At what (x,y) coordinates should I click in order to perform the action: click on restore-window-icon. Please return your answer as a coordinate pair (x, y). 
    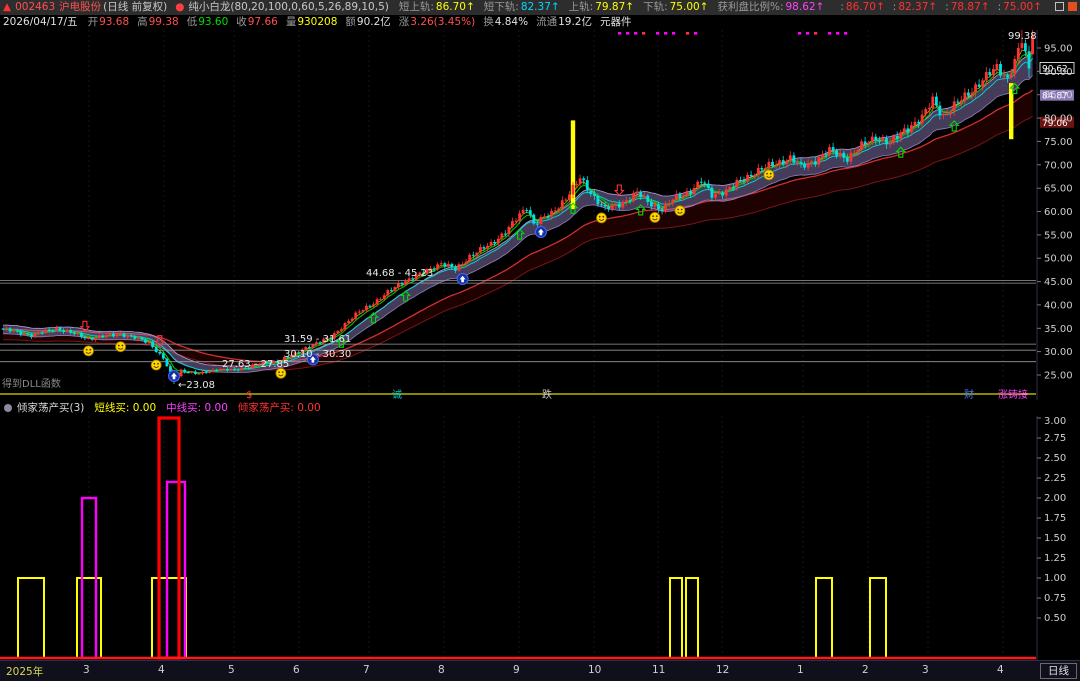
    Looking at the image, I should click on (1059, 6).